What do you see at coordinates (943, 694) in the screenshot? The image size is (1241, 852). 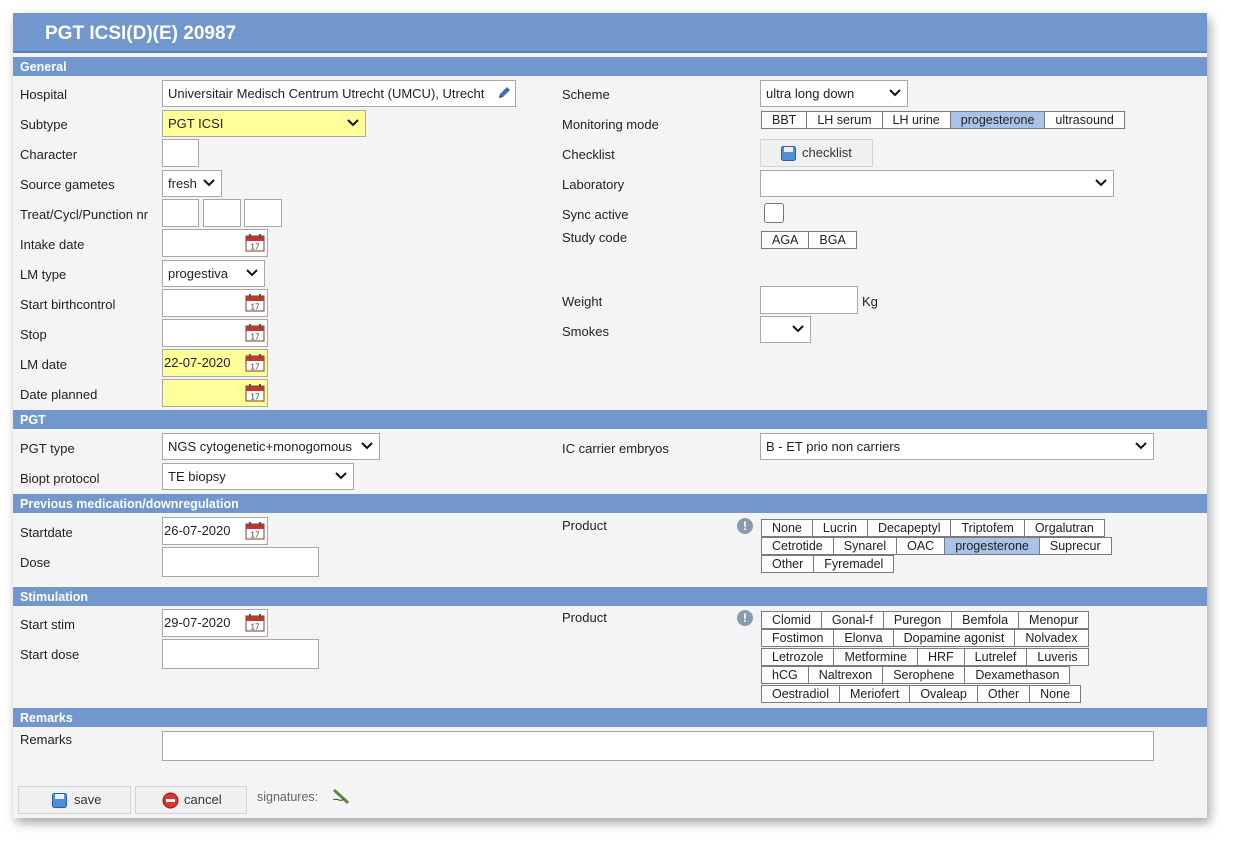 I see `stim-product-ovaleap: Ovaleap` at bounding box center [943, 694].